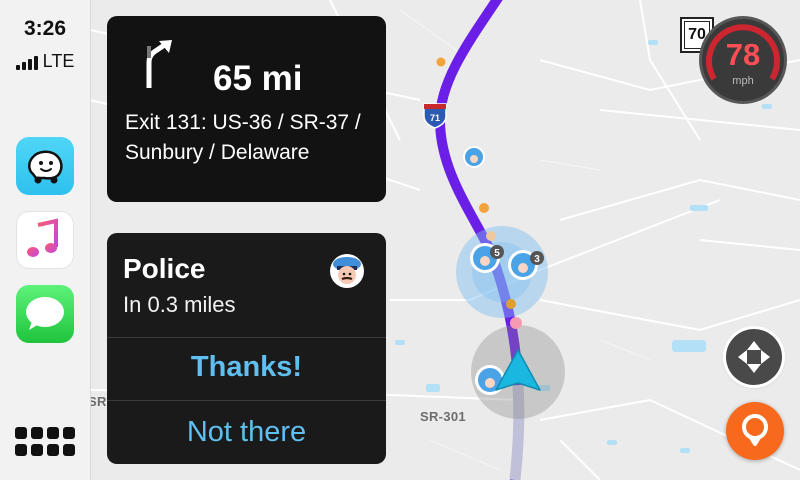 This screenshot has width=800, height=480. I want to click on report-button, so click(755, 431).